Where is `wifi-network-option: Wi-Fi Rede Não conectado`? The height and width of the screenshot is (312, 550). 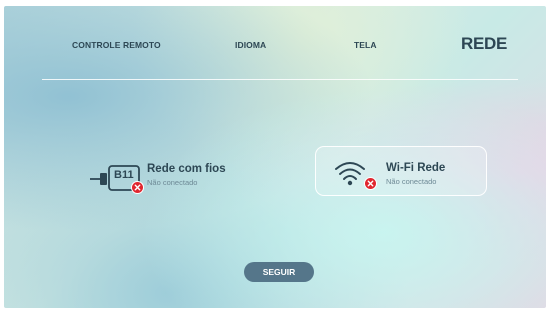
wifi-network-option: Wi-Fi Rede Não conectado is located at coordinates (401, 171).